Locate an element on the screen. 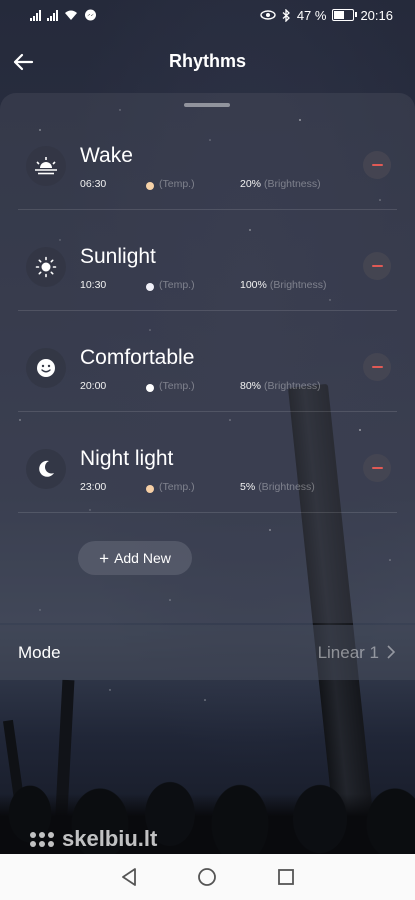 Image resolution: width=415 pixels, height=900 pixels. square-recents-icon is located at coordinates (285, 877).